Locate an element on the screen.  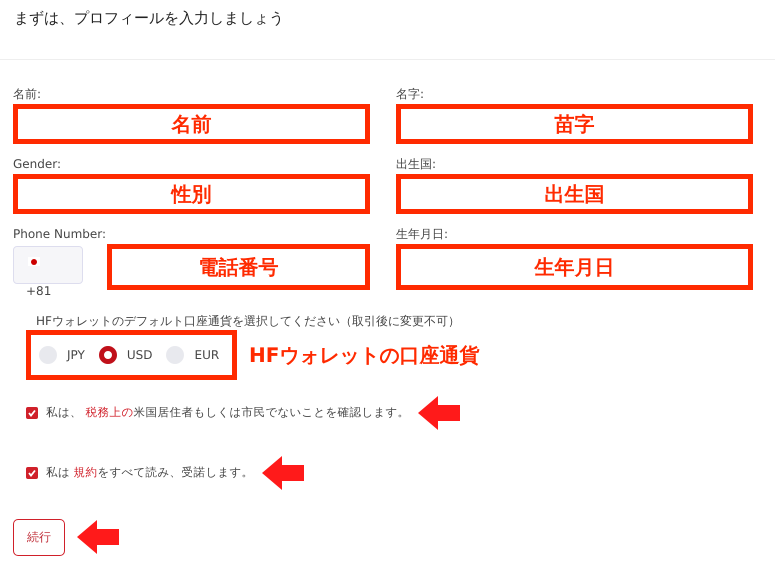
field-label: 出生国: is located at coordinates (417, 164).